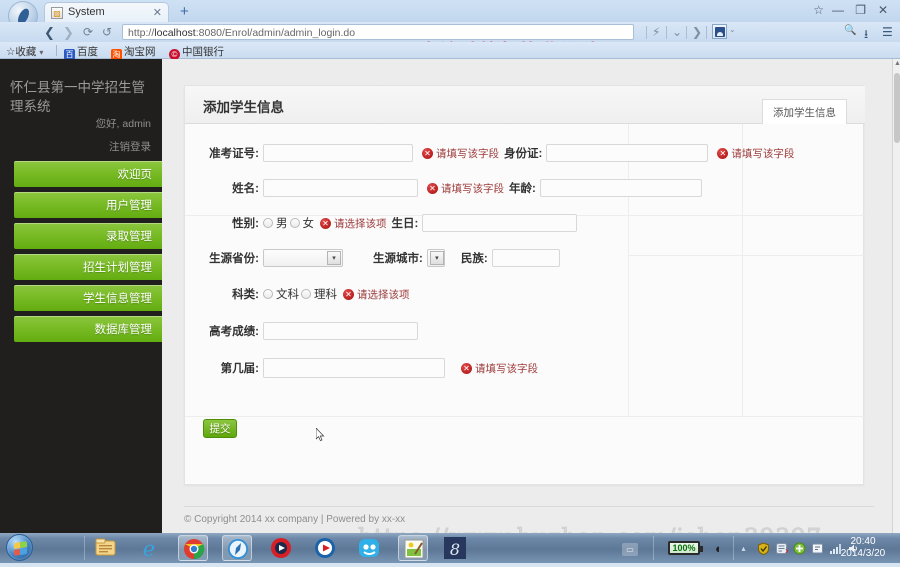 This screenshot has width=900, height=567. I want to click on taskbar-app-media-player, so click(325, 548).